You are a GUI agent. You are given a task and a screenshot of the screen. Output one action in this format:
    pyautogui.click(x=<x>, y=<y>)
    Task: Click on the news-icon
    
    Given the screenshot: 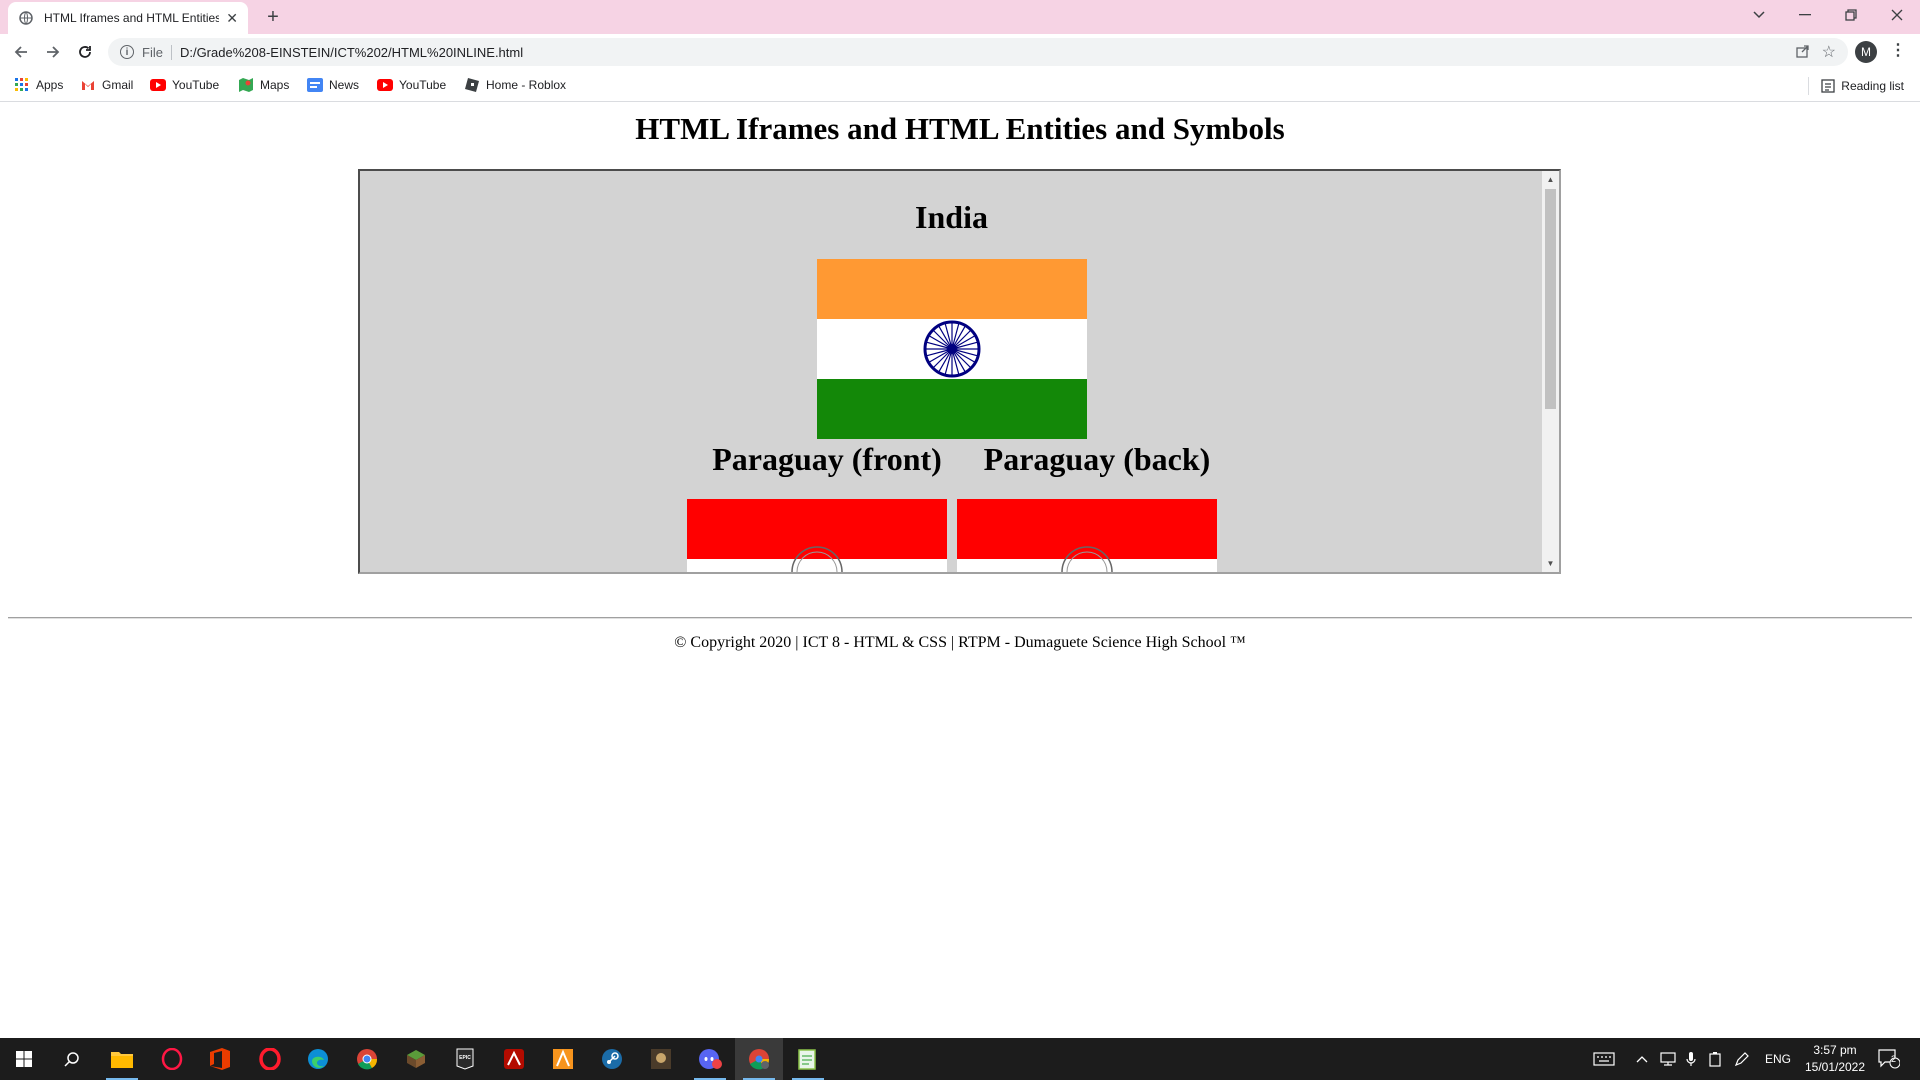 What is the action you would take?
    pyautogui.click(x=315, y=85)
    